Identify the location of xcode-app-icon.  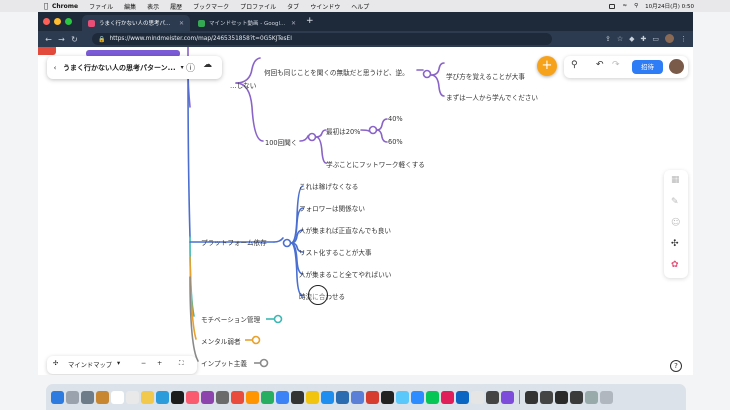
(342, 397).